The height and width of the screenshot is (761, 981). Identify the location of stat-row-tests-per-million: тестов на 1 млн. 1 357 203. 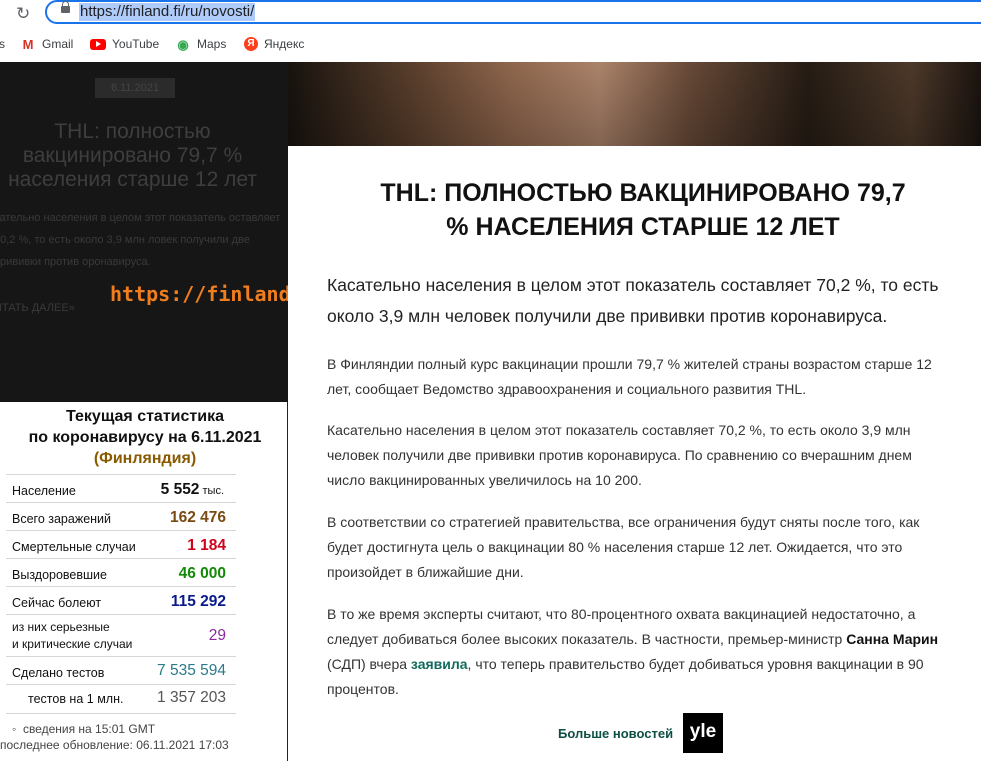
(121, 699).